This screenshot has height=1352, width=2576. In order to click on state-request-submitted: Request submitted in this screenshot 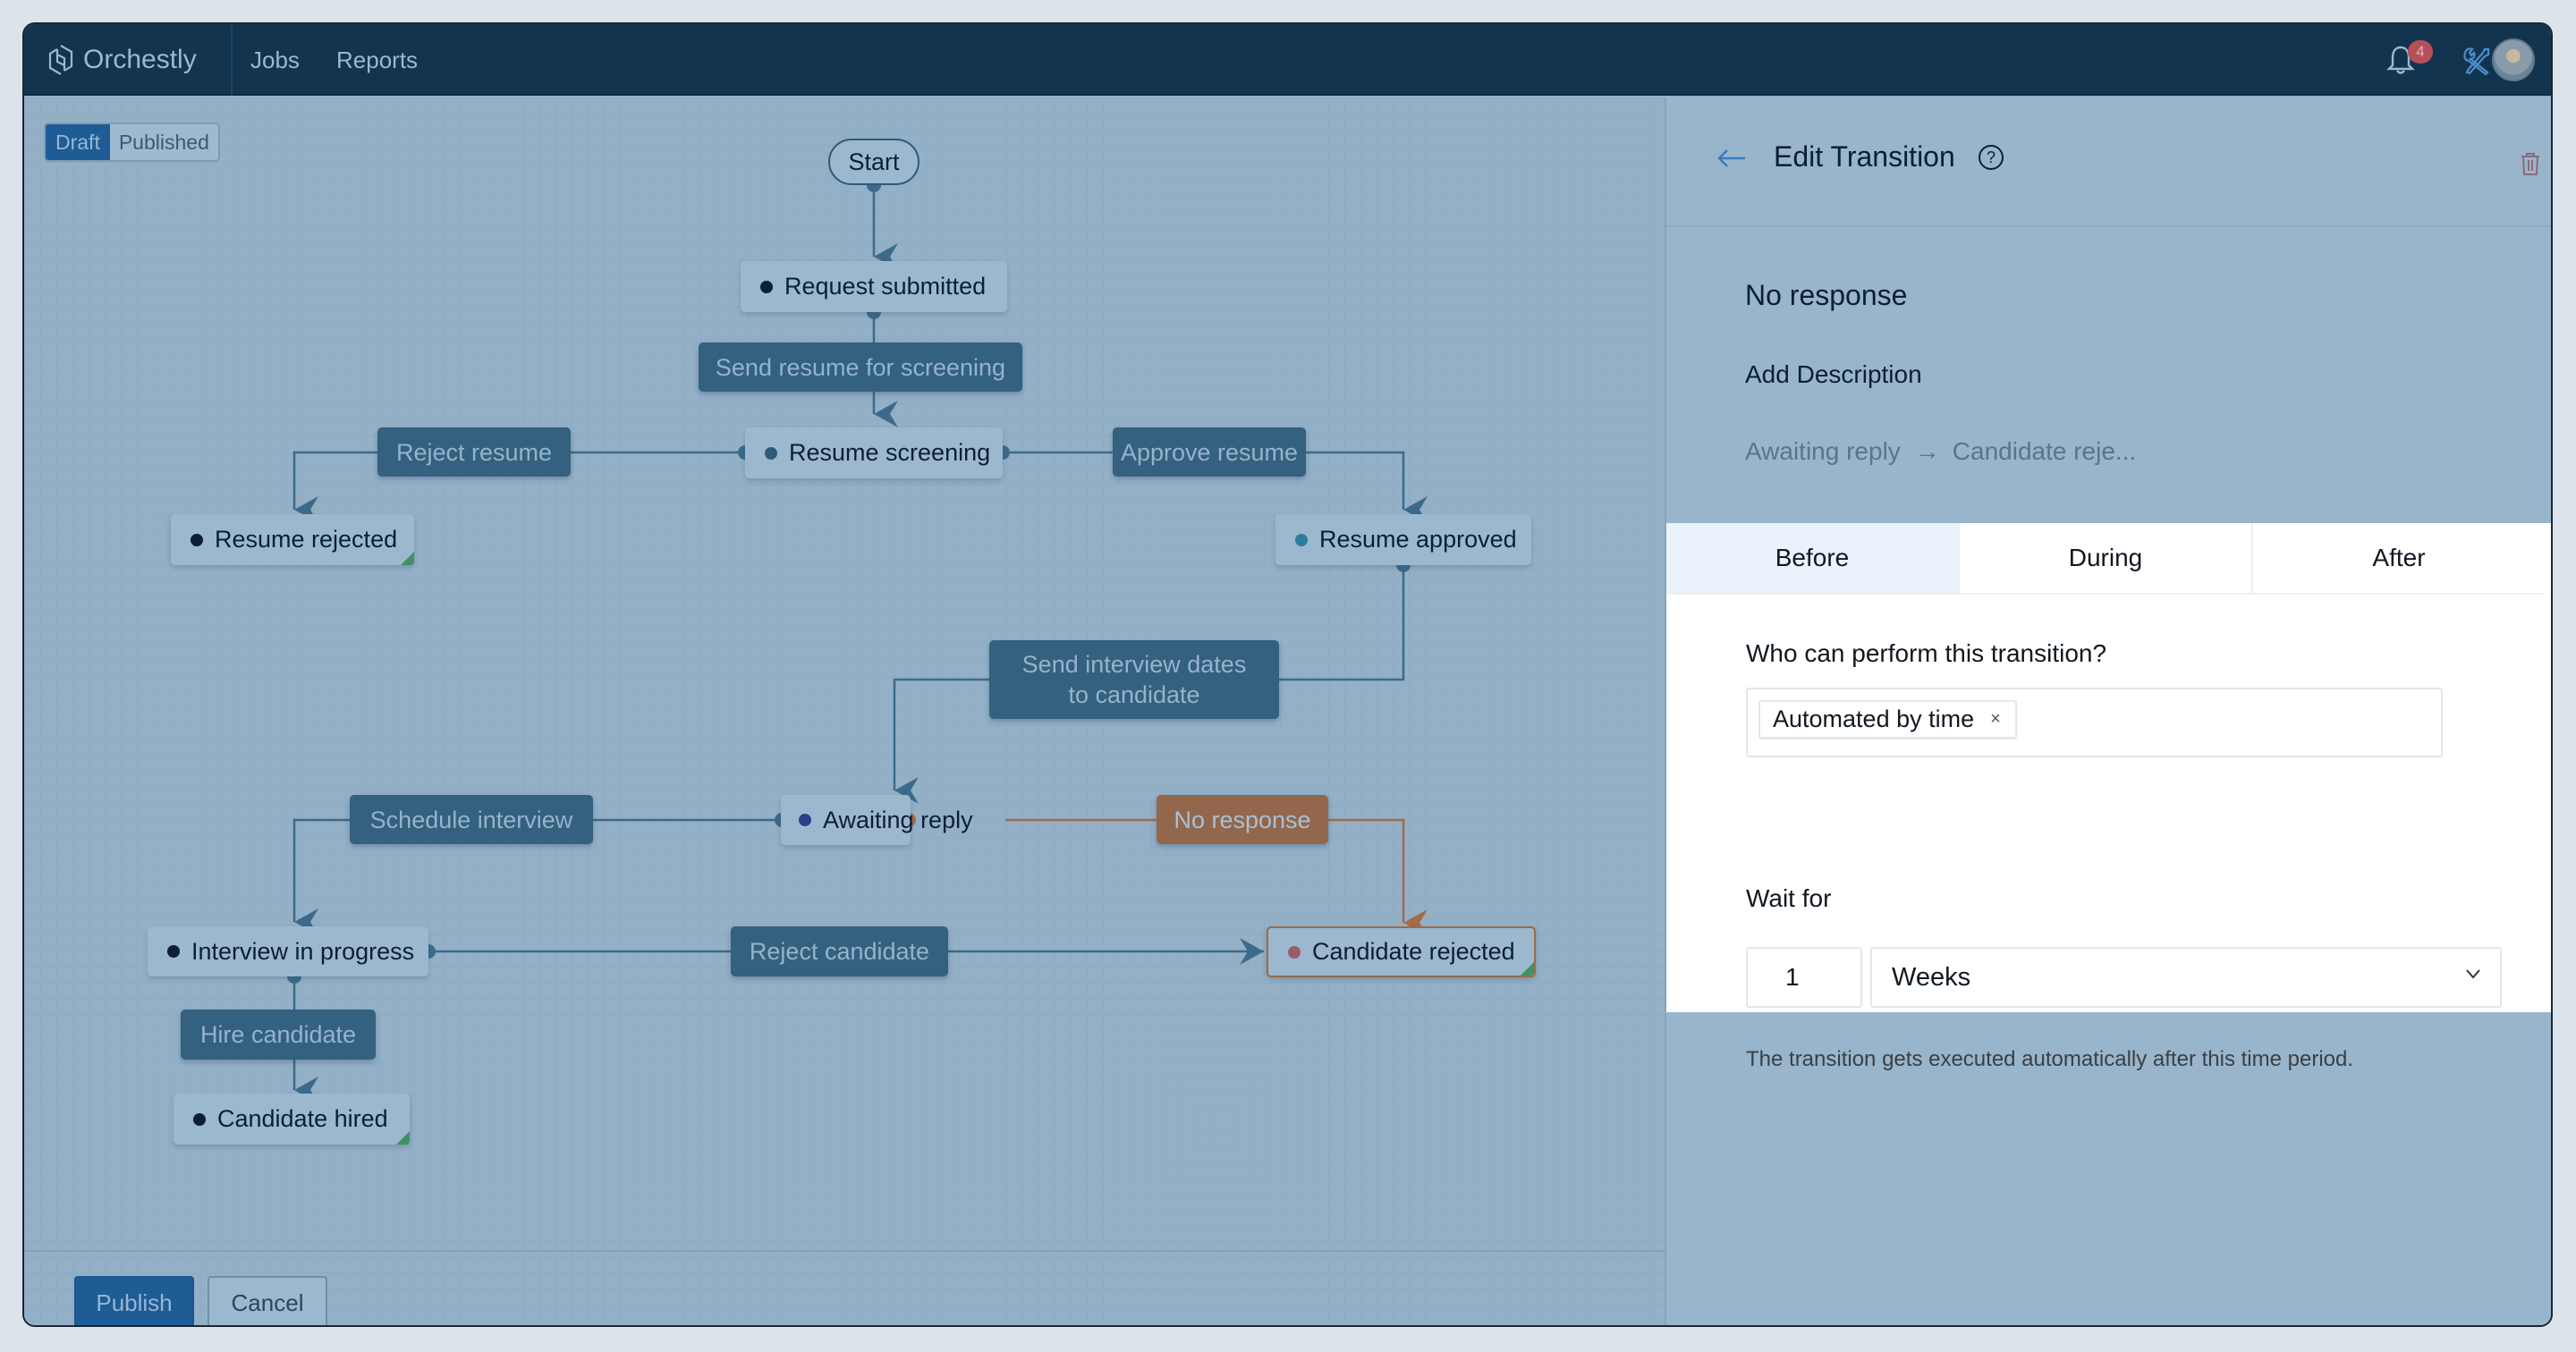, I will do `click(874, 286)`.